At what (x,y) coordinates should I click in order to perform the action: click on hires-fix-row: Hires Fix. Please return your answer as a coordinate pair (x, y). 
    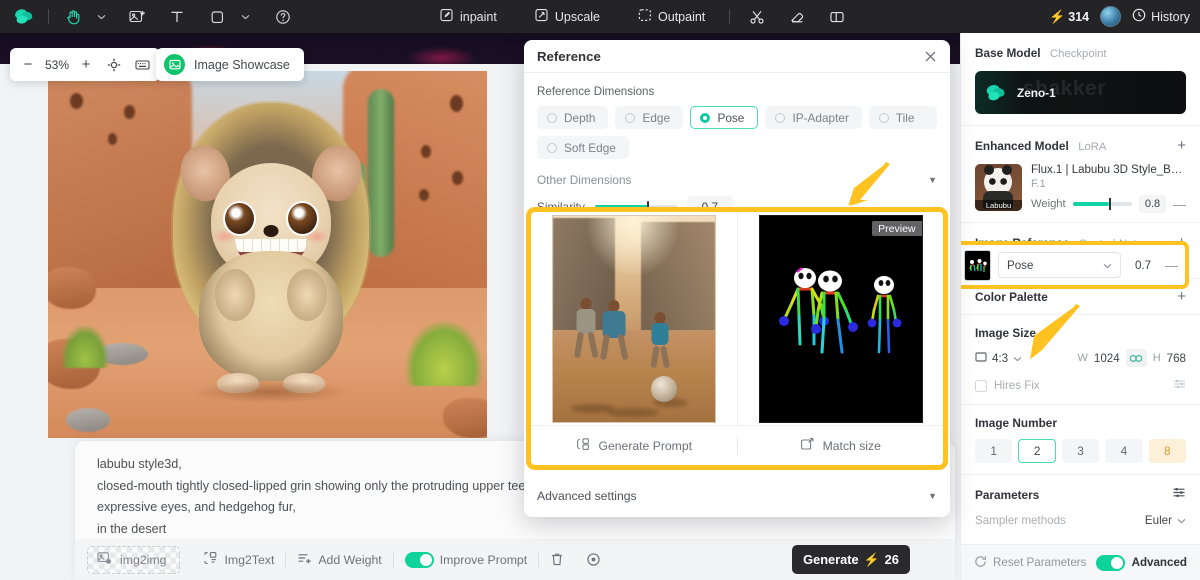
    Looking at the image, I should click on (1080, 385).